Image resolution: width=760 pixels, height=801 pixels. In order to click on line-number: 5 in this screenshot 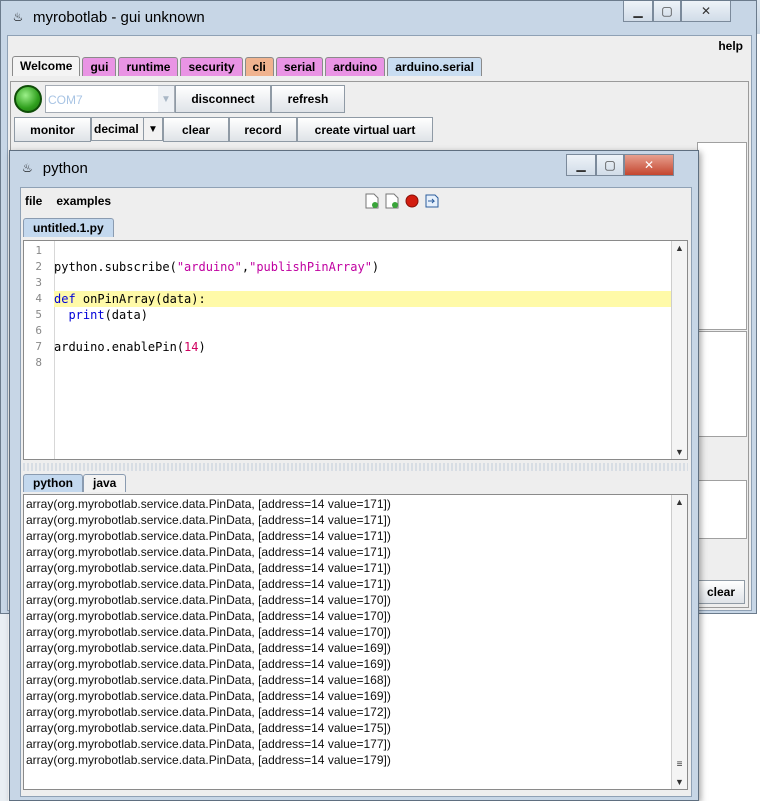, I will do `click(38, 314)`.